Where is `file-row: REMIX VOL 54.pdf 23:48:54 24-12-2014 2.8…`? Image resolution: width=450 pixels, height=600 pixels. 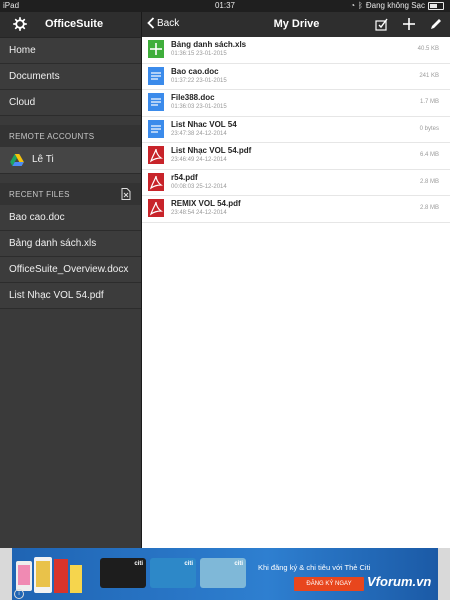
file-row: REMIX VOL 54.pdf 23:48:54 24-12-2014 2.8… is located at coordinates (296, 209).